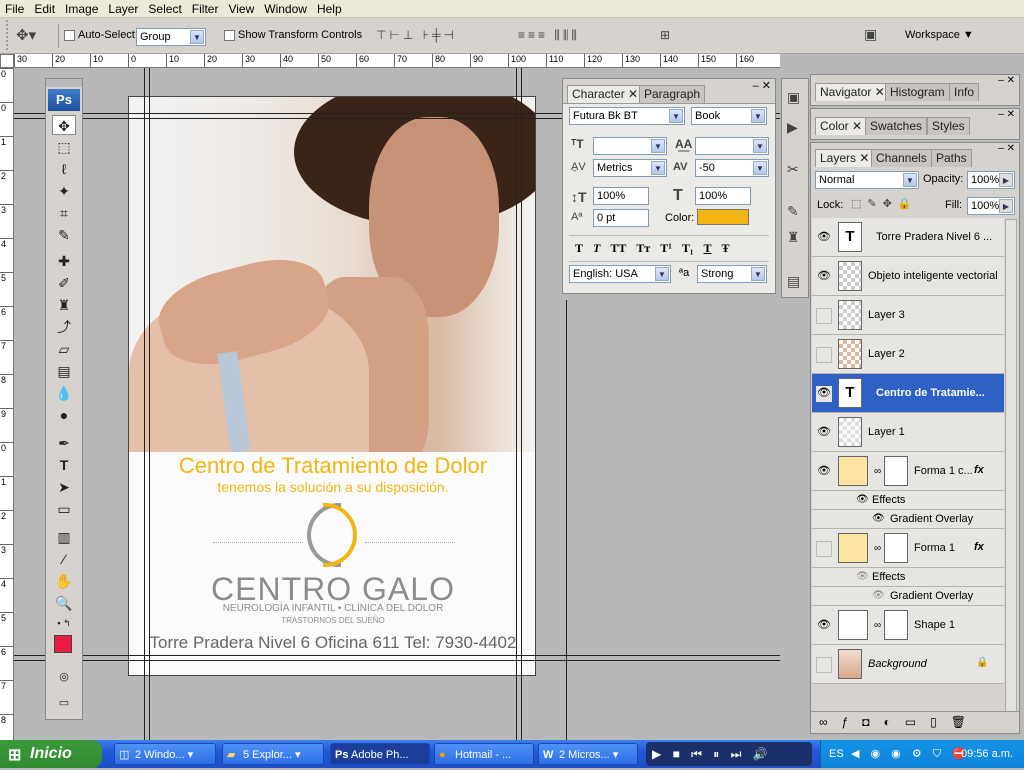 The image size is (1024, 770). I want to click on menu-layer: Layer, so click(123, 9).